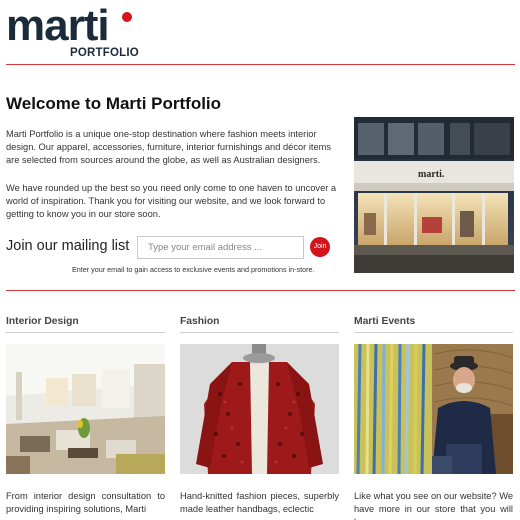 Image resolution: width=520 pixels, height=520 pixels. Describe the element at coordinates (58, 25) in the screenshot. I see `logo-wordmark: marti` at that location.